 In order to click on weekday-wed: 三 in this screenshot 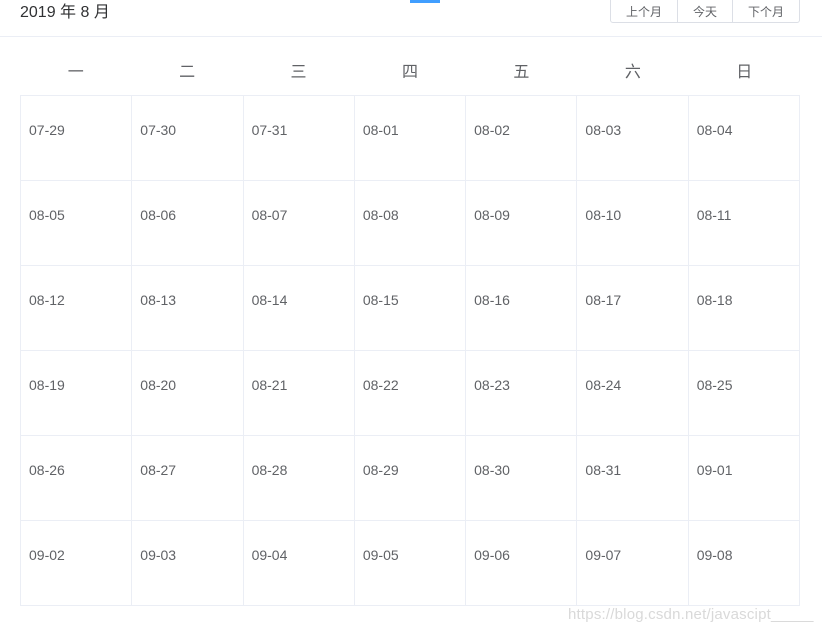, I will do `click(298, 72)`.